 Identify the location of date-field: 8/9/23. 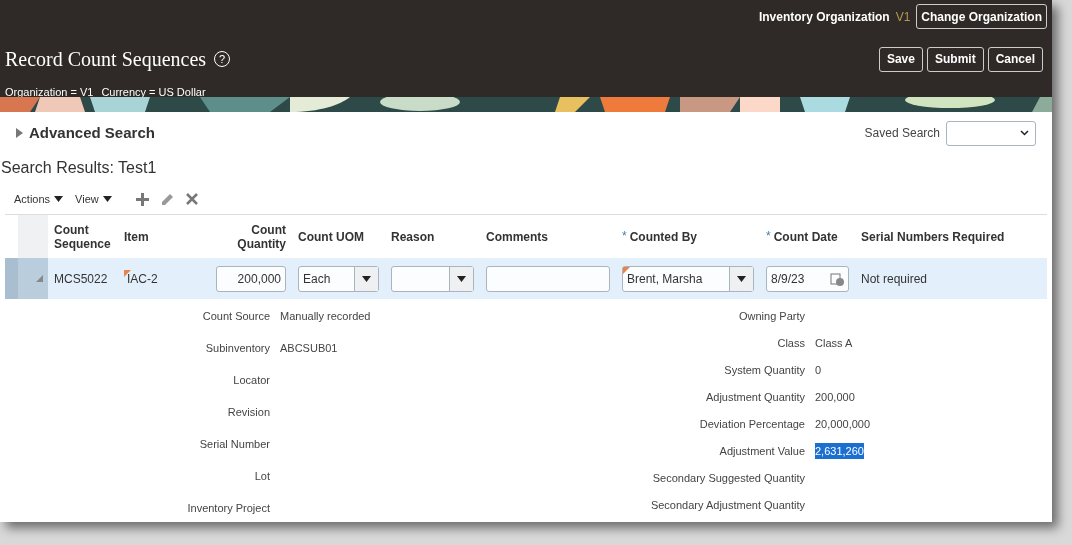
(807, 278).